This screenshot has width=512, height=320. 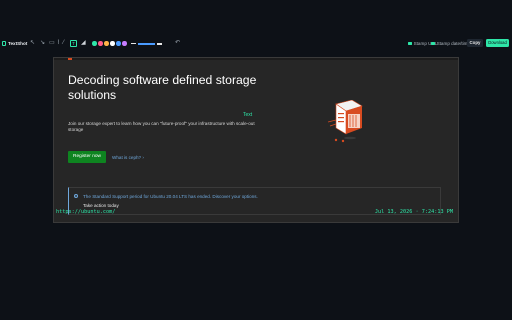 What do you see at coordinates (133, 43) in the screenshot?
I see `stroke-thin-option` at bounding box center [133, 43].